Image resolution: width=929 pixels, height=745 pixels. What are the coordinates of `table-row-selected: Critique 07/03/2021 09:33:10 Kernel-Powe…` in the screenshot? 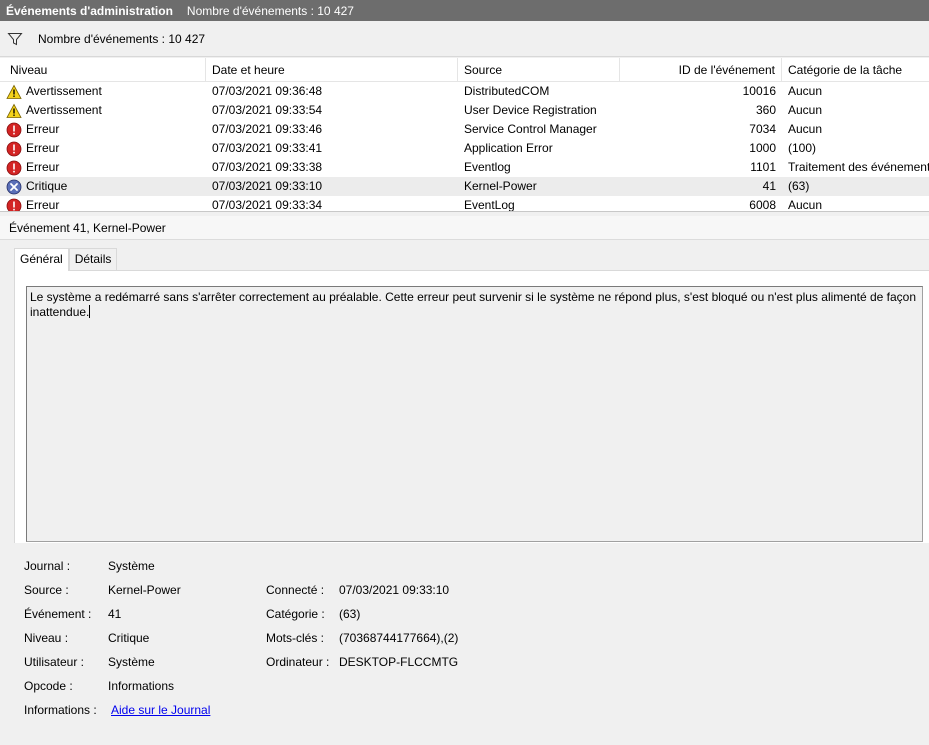 It's located at (464, 186).